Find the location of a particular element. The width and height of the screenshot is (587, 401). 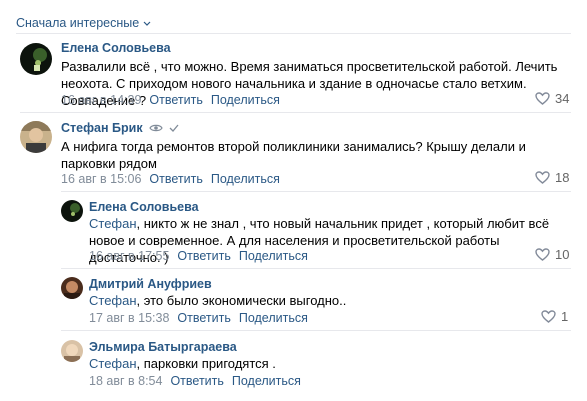

like-button: 10 is located at coordinates (552, 254).